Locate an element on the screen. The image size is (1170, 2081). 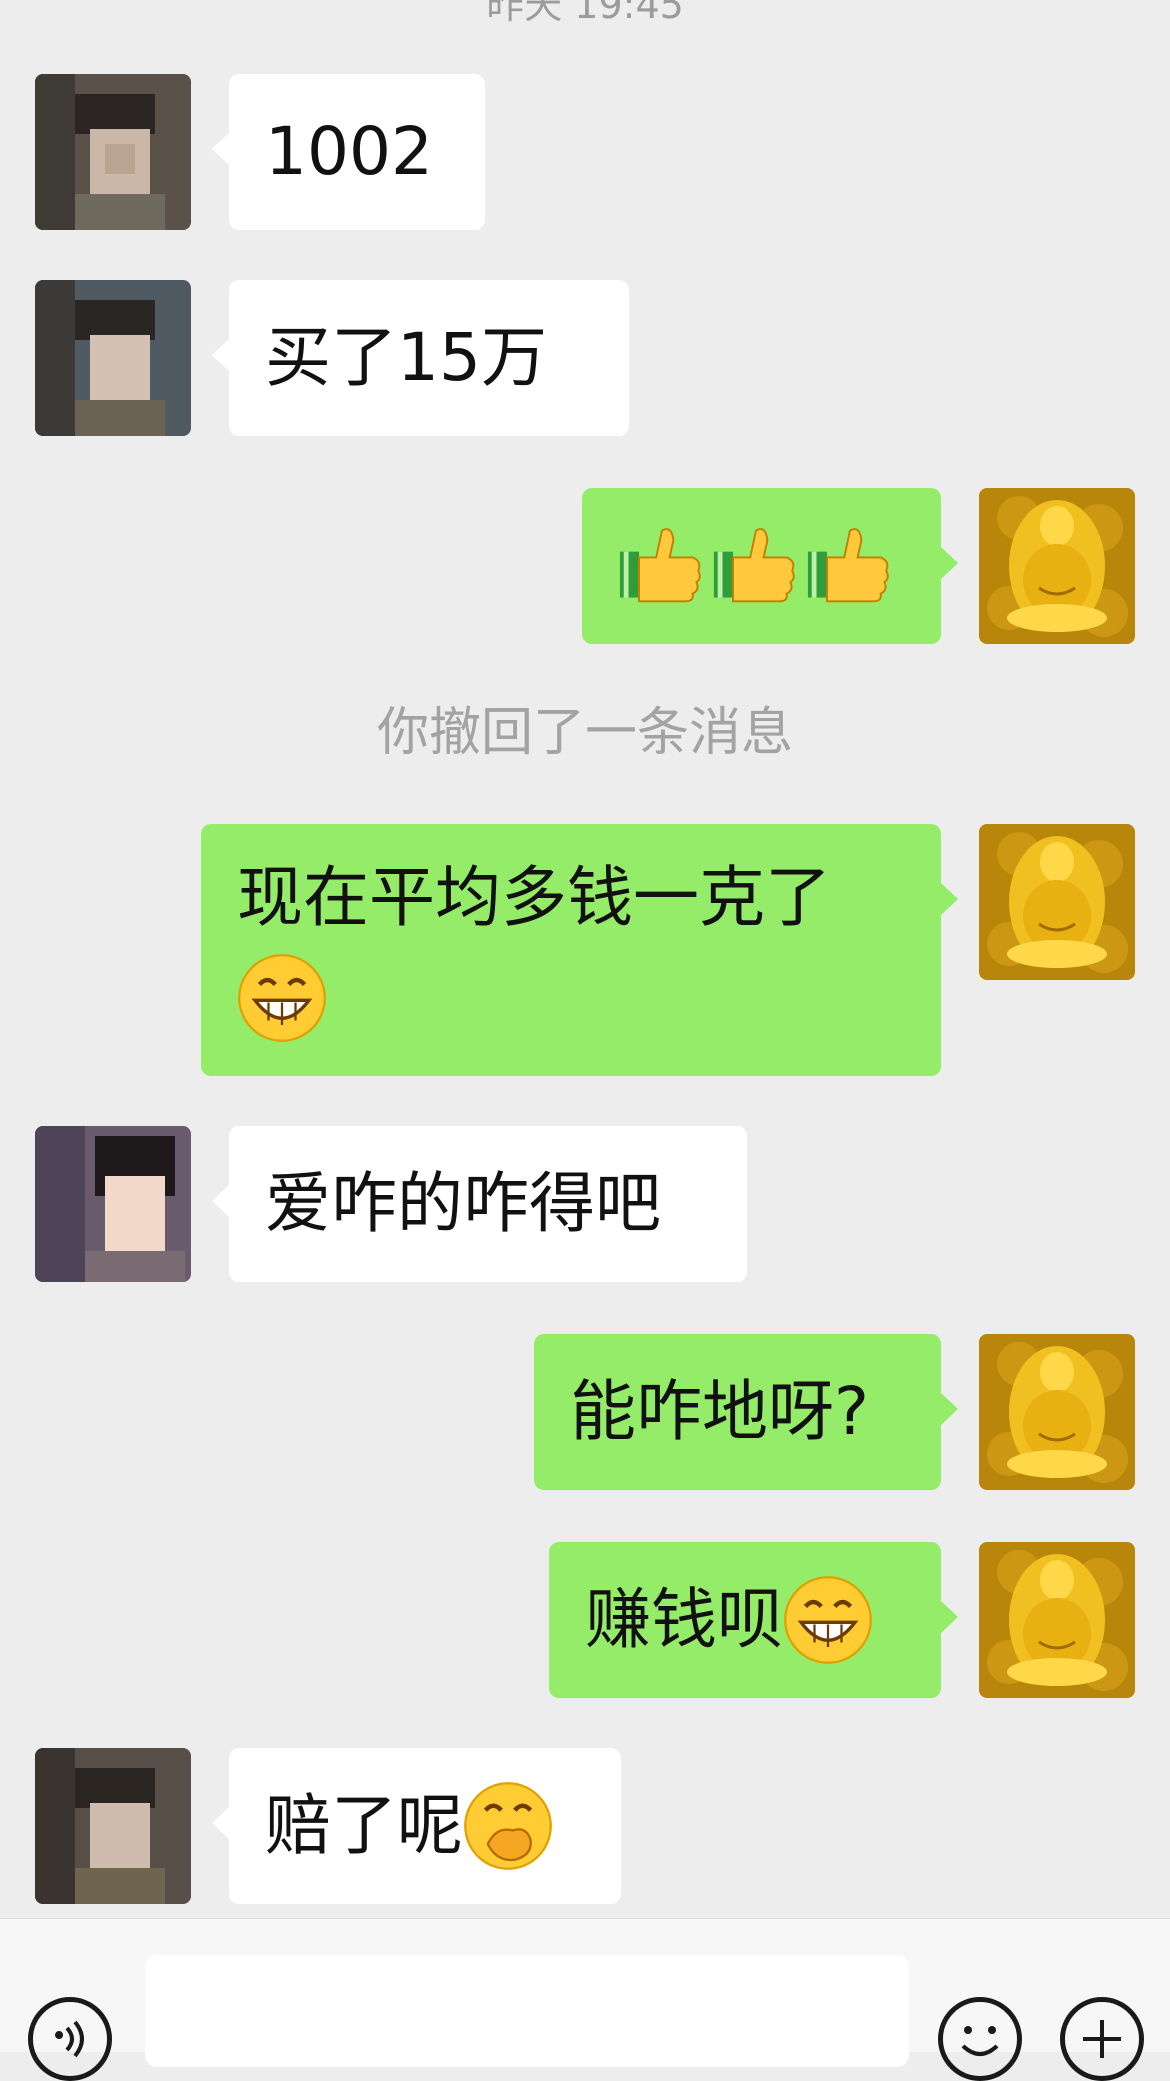
message-text: 赚钱呗 is located at coordinates (684, 1619).